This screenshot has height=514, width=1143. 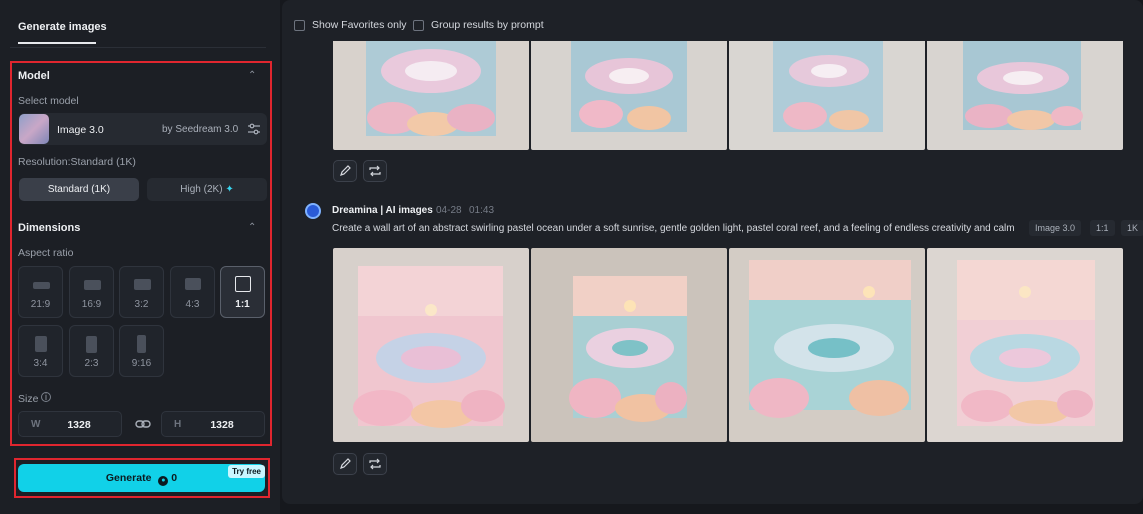 I want to click on group-label: Group results by prompt, so click(x=487, y=25).